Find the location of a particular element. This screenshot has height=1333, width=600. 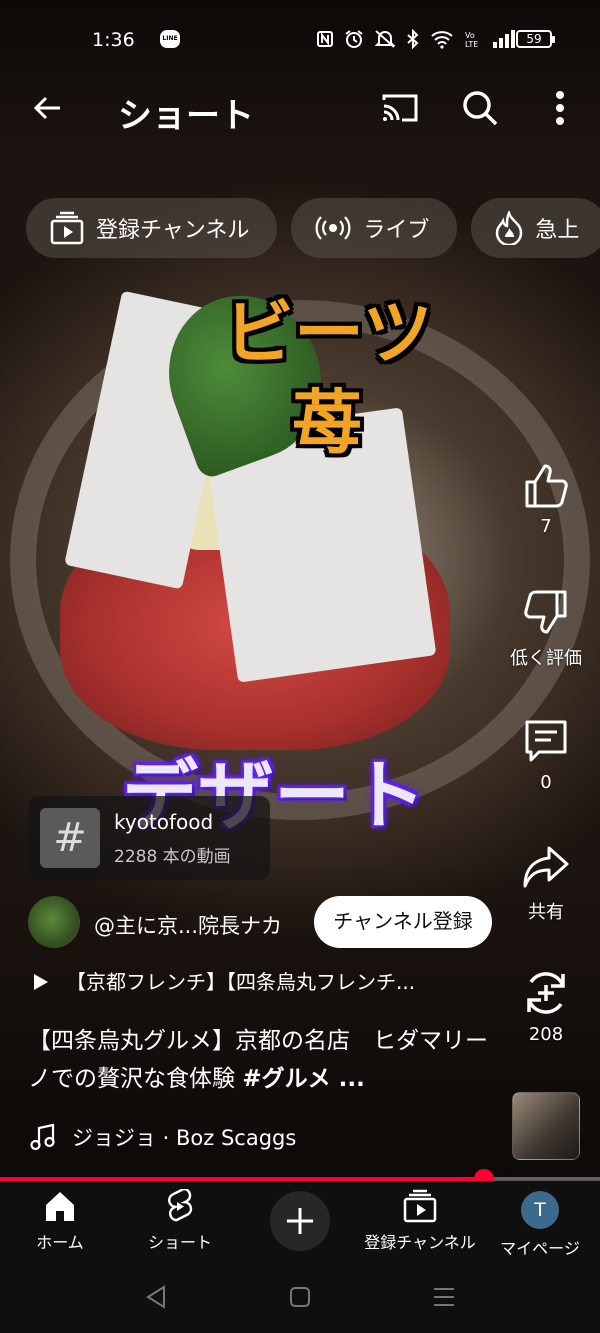

nav-profile: T マイページ is located at coordinates (540, 1224).